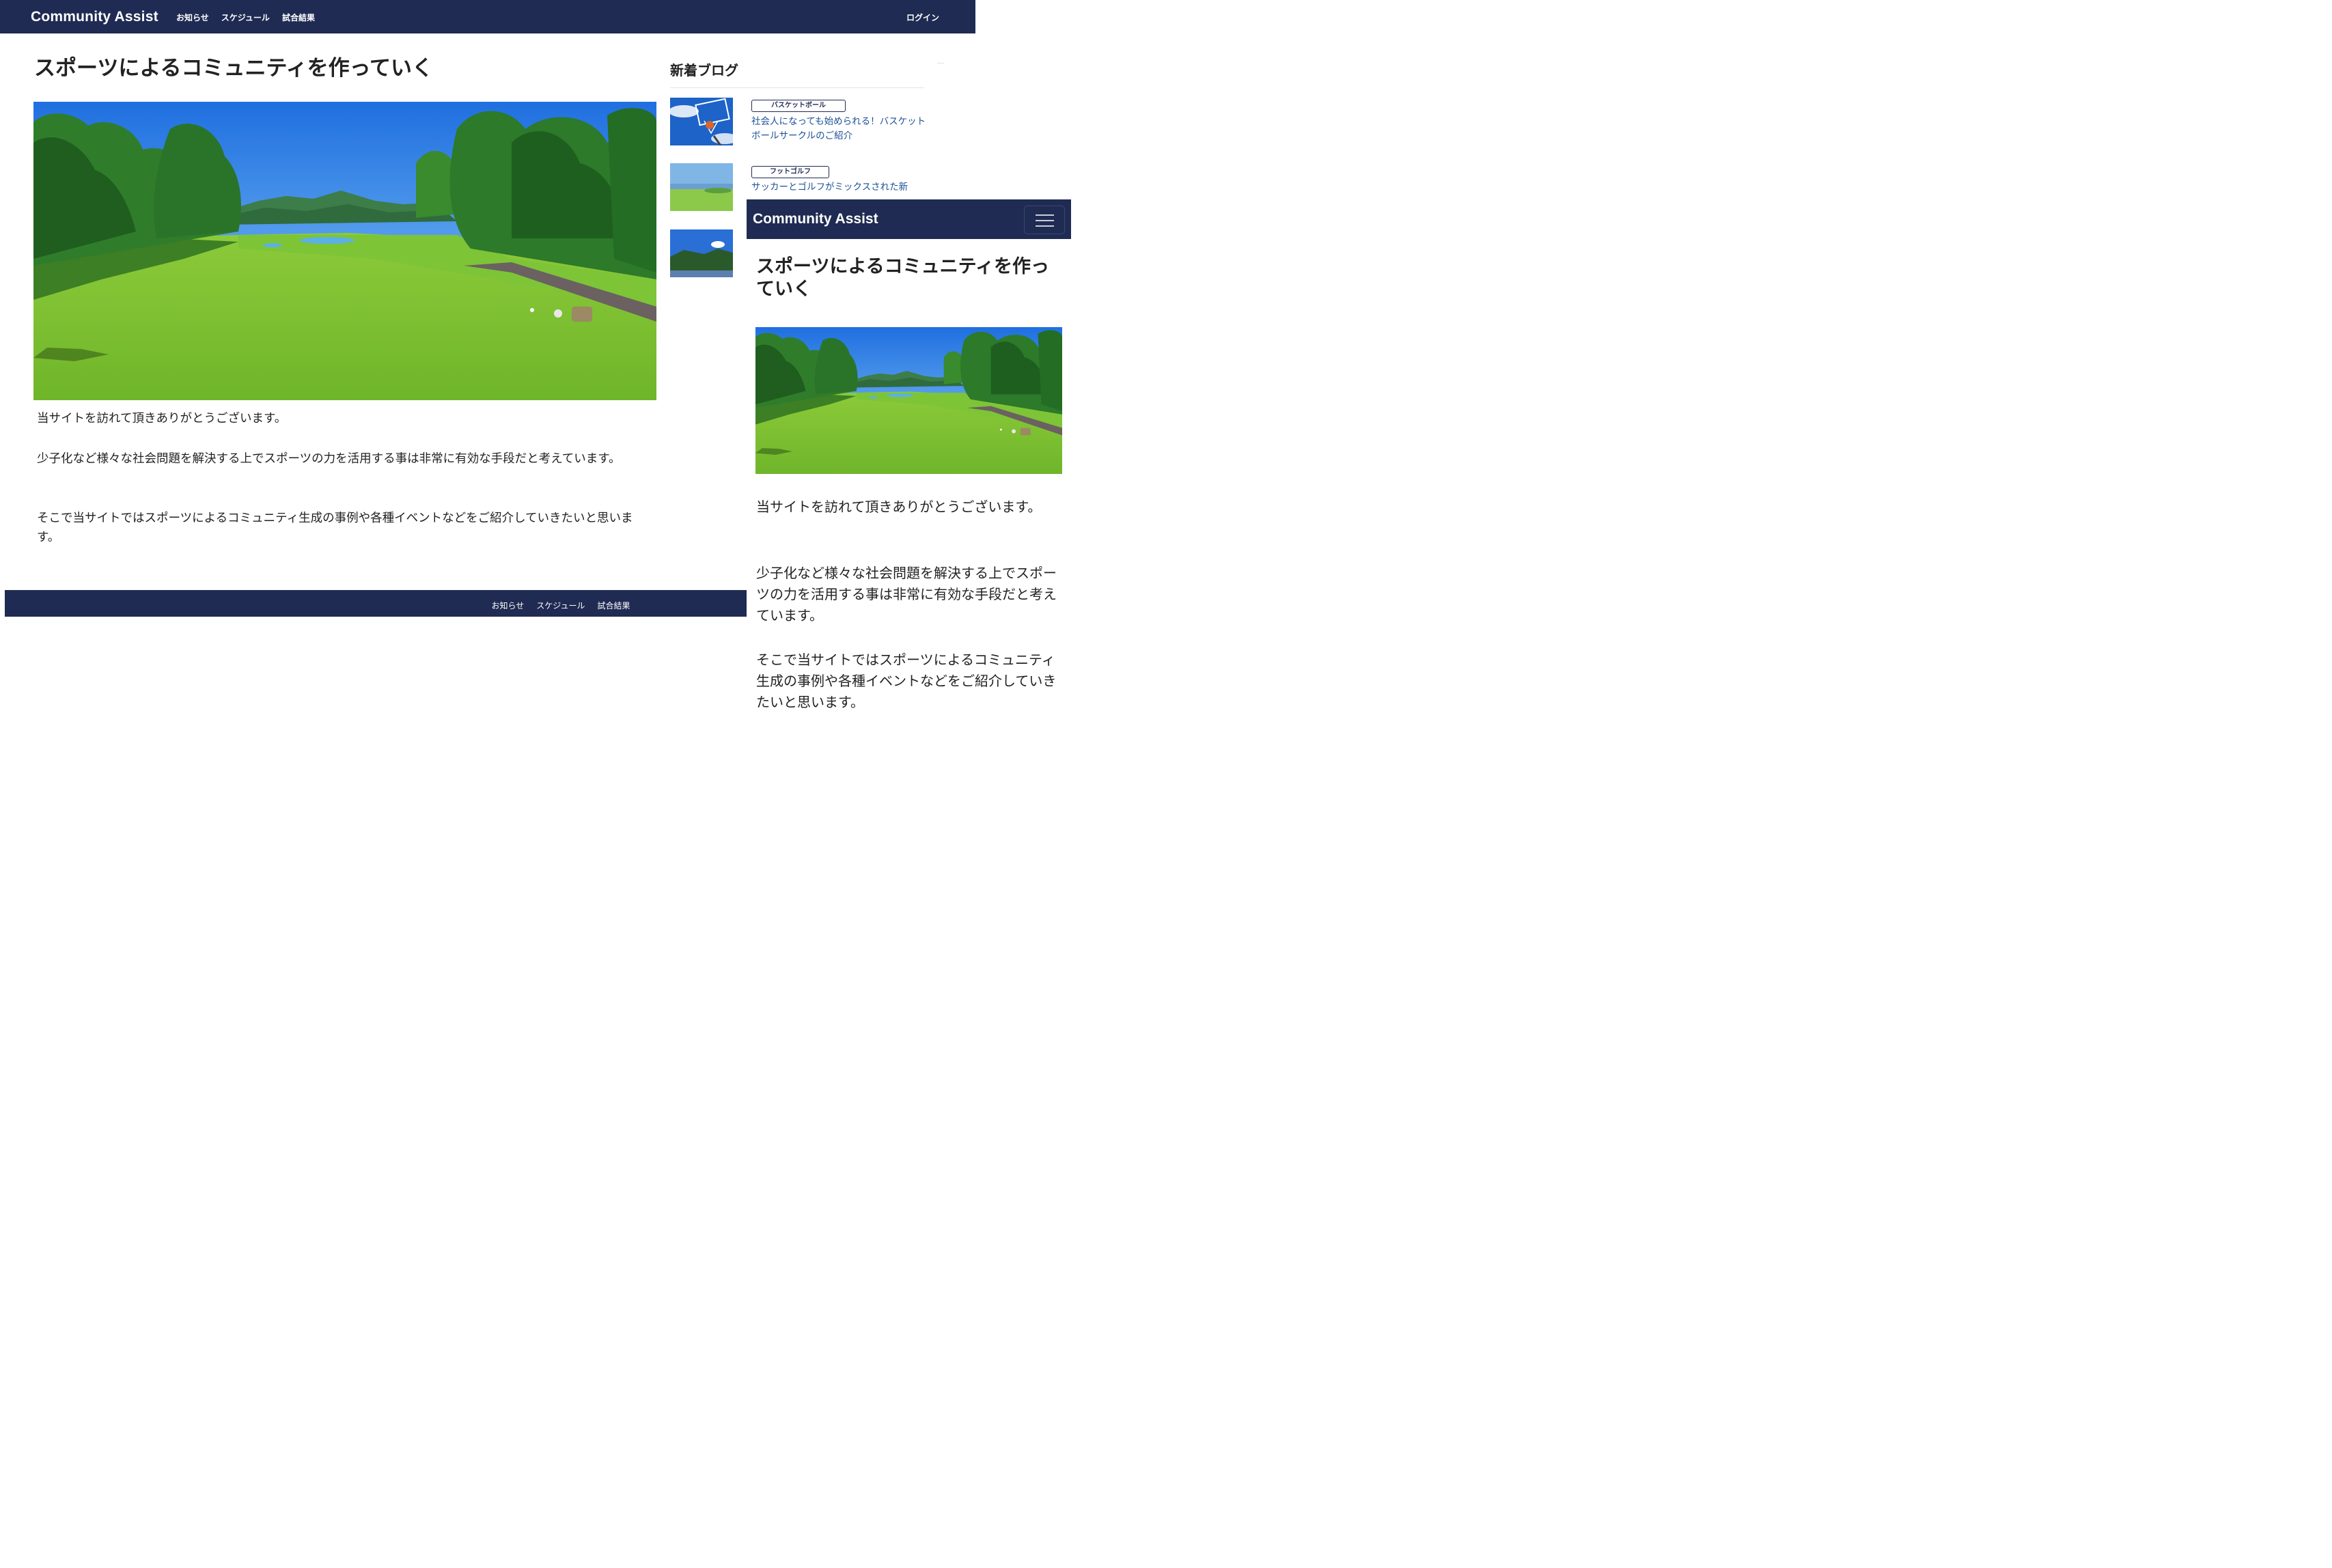  What do you see at coordinates (376, 603) in the screenshot?
I see `footer: お知らせ スケジュール 試合結果` at bounding box center [376, 603].